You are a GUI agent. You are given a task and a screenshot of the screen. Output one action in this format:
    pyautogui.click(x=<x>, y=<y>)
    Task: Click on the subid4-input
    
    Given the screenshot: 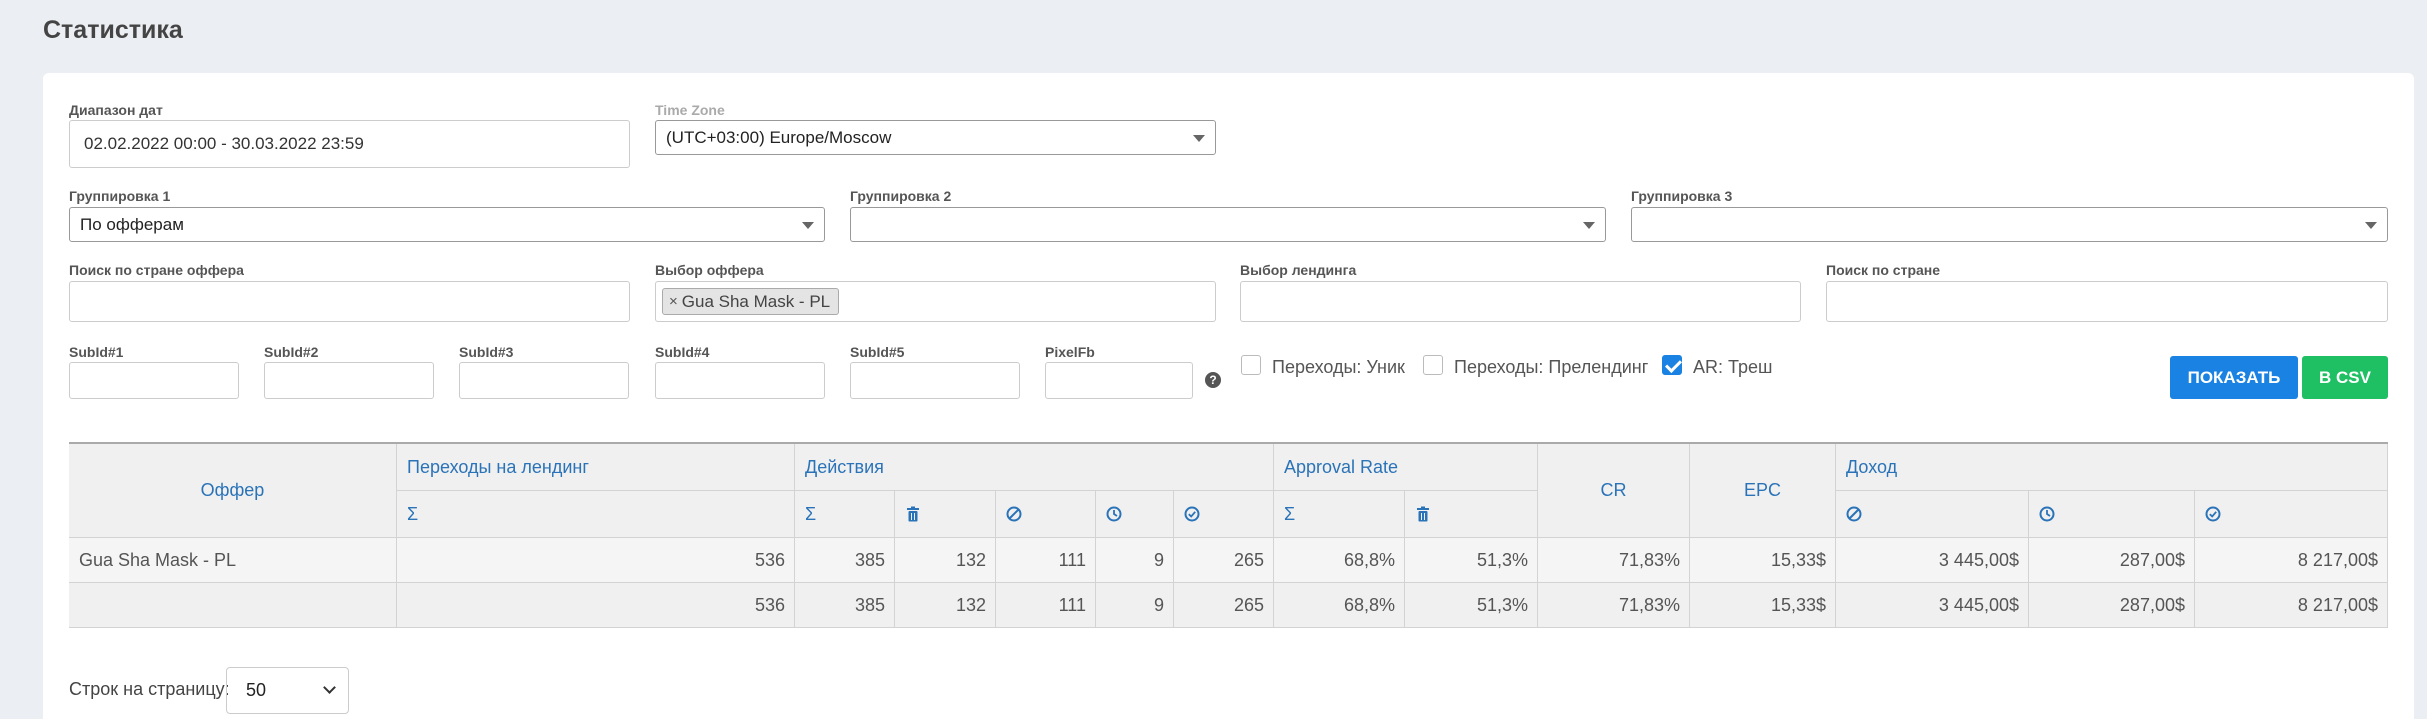 What is the action you would take?
    pyautogui.click(x=740, y=380)
    